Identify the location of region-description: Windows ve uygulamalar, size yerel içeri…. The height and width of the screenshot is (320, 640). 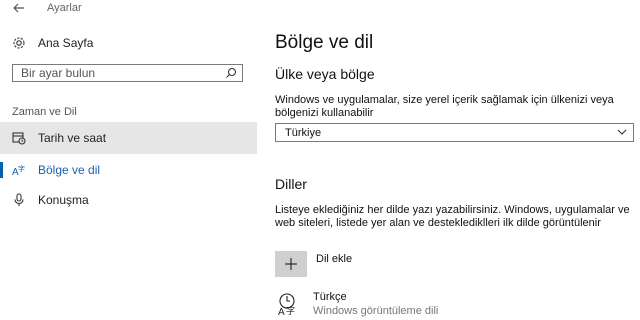
(444, 106).